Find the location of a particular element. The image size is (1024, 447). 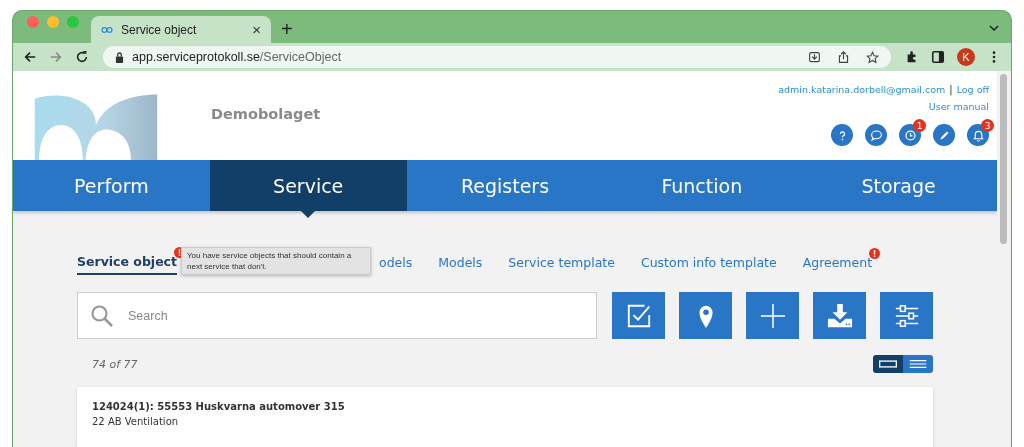

rectangle-icon is located at coordinates (888, 364).